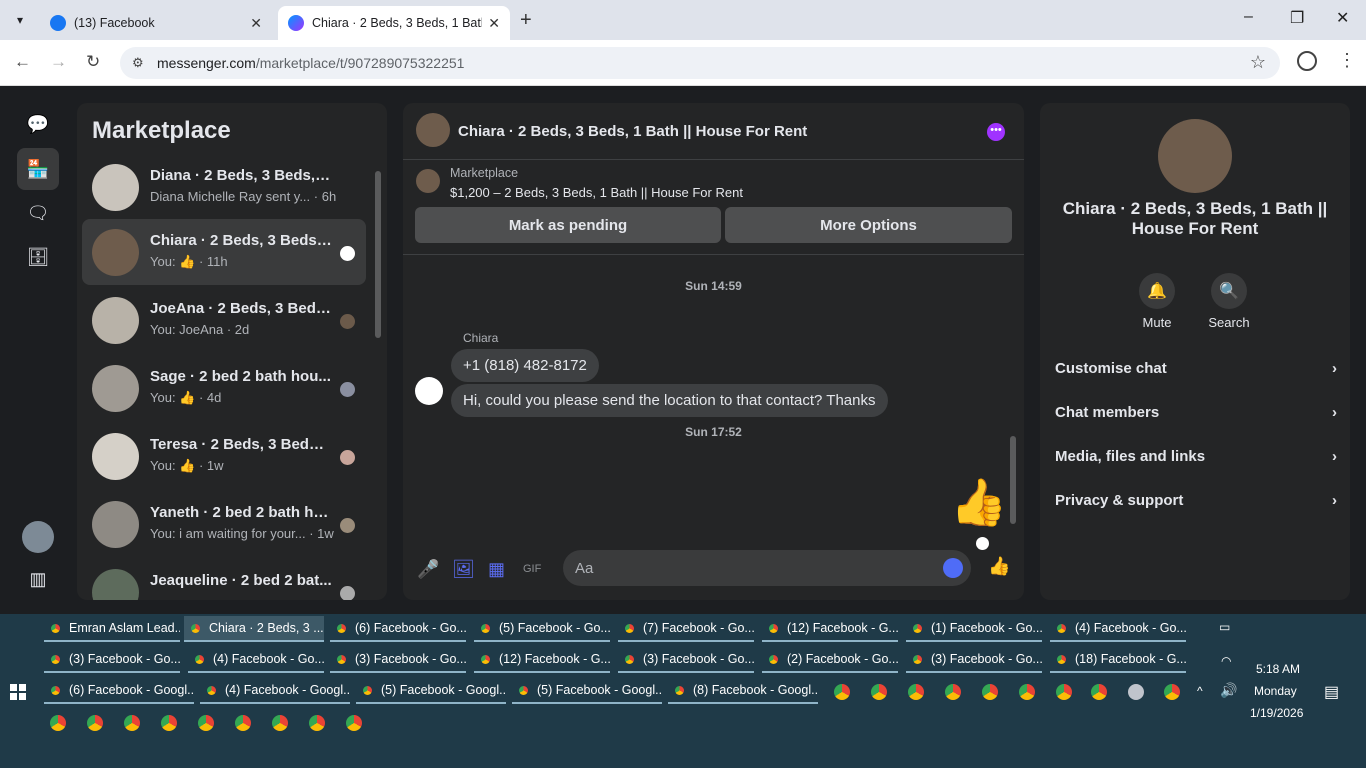 The image size is (1366, 768). What do you see at coordinates (58, 62) in the screenshot?
I see `forward-icon: →` at bounding box center [58, 62].